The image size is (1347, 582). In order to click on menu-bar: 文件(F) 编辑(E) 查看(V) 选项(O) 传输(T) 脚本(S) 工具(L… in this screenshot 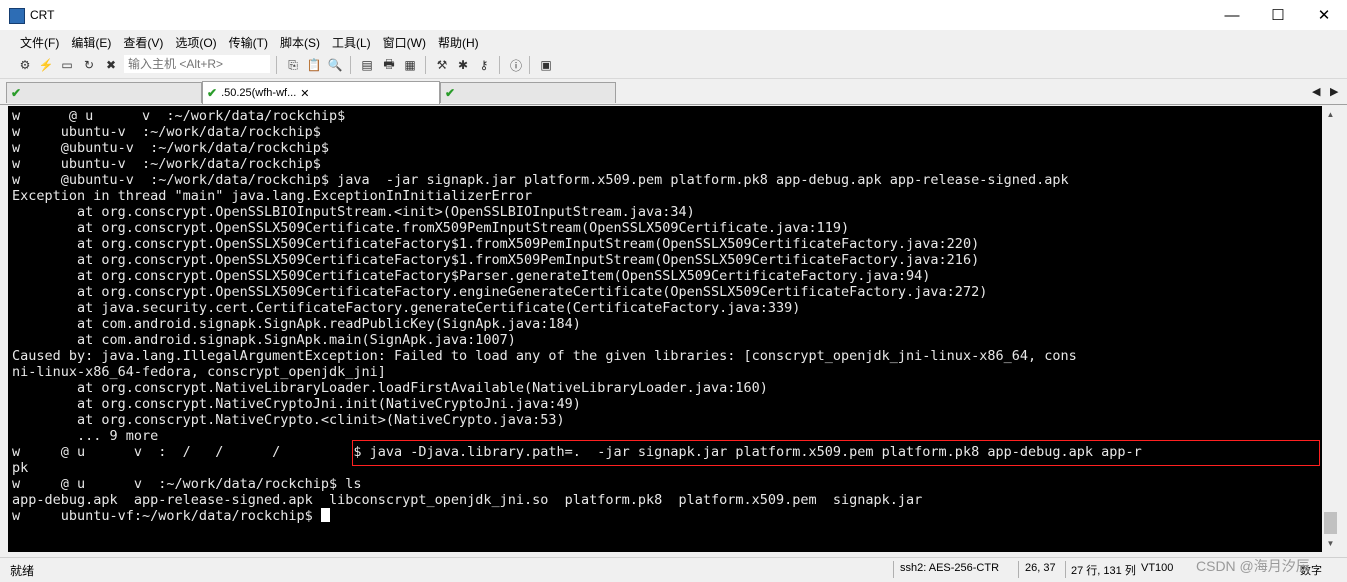, I will do `click(673, 41)`.